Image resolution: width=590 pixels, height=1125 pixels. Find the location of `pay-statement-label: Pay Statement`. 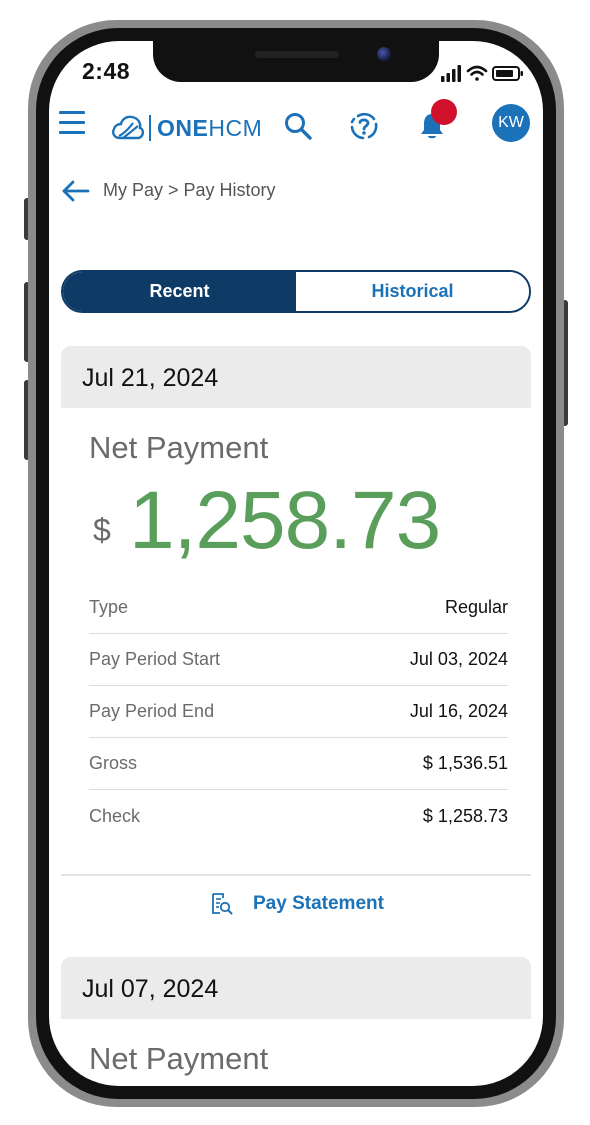

pay-statement-label: Pay Statement is located at coordinates (318, 903).